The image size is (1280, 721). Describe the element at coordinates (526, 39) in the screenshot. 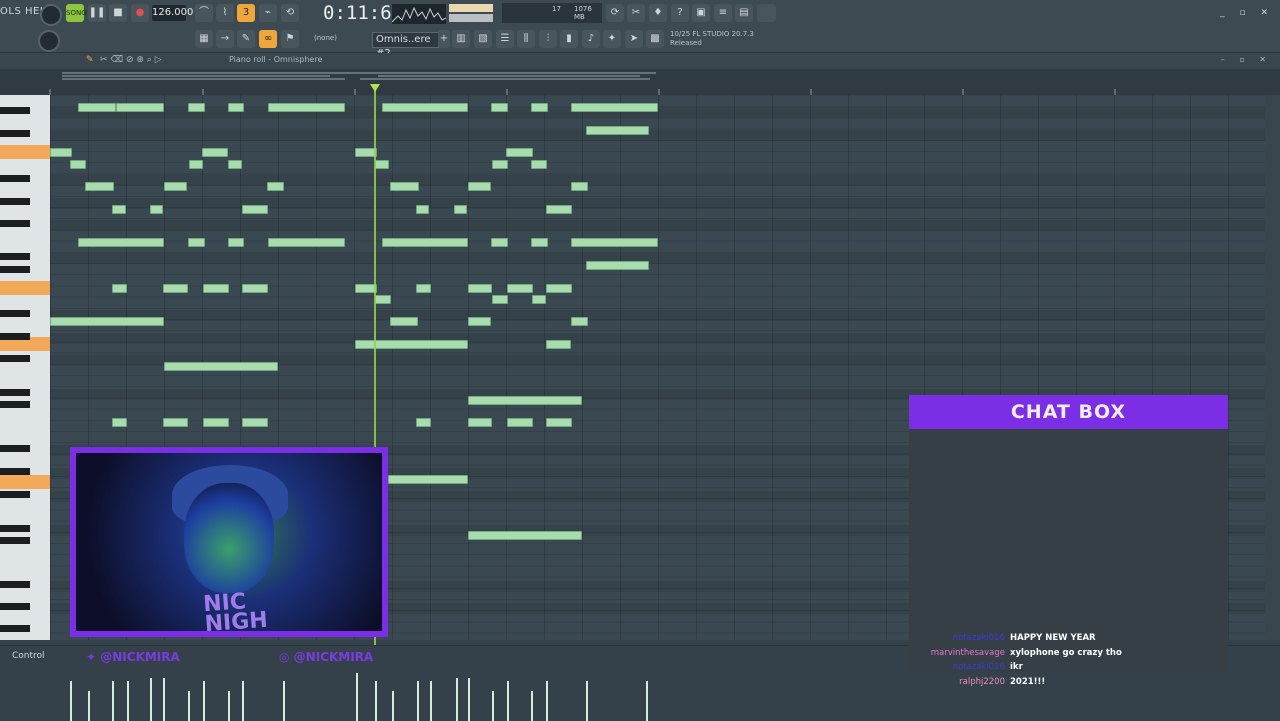

I see `mixer-view-icon: ⫼` at that location.